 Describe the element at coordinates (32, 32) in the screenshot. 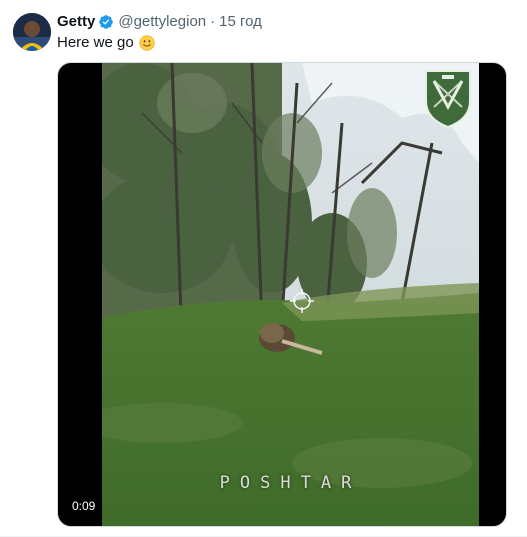

I see `avatar` at that location.